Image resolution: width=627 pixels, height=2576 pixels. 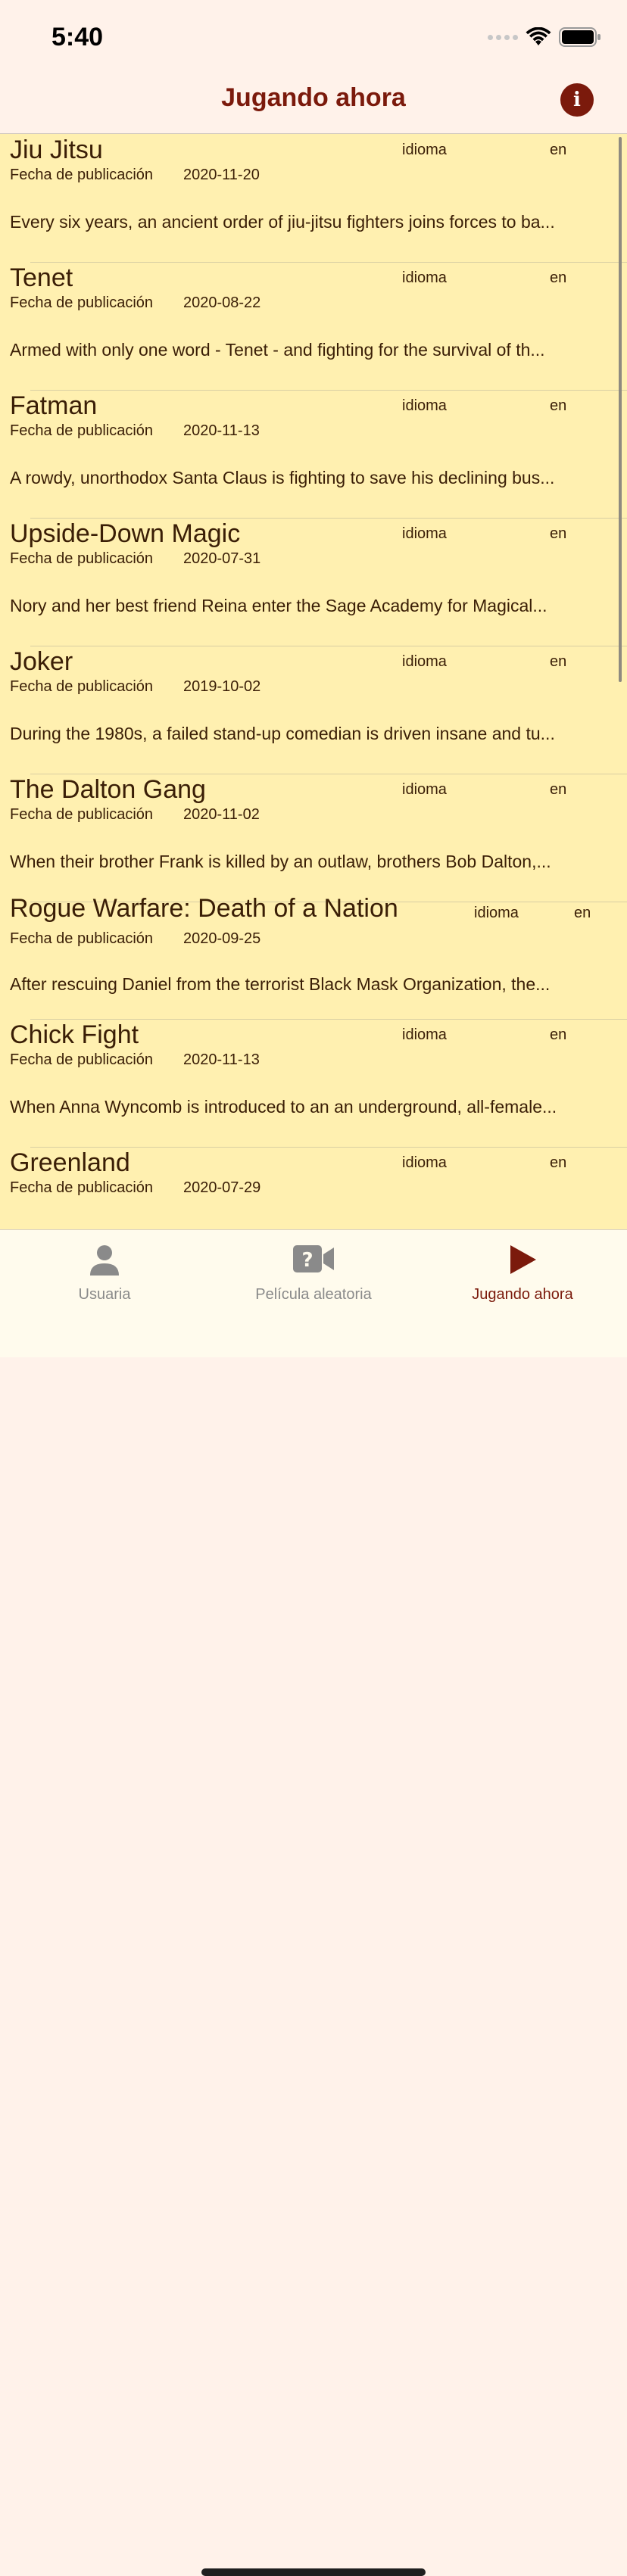 I want to click on movie-title: Greenland, so click(x=70, y=1162).